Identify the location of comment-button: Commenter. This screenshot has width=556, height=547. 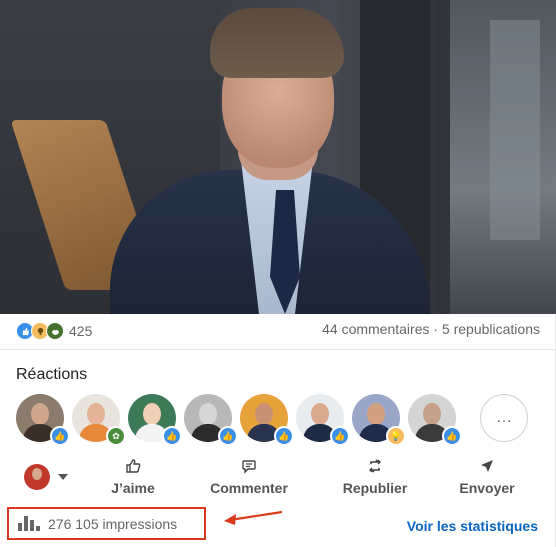
(249, 477).